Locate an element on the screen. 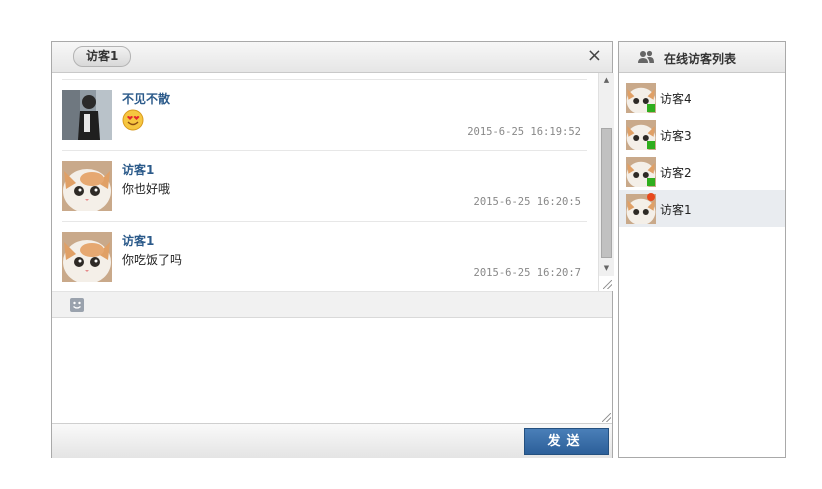 The image size is (822, 489). visitor-name: 访客2 is located at coordinates (676, 173).